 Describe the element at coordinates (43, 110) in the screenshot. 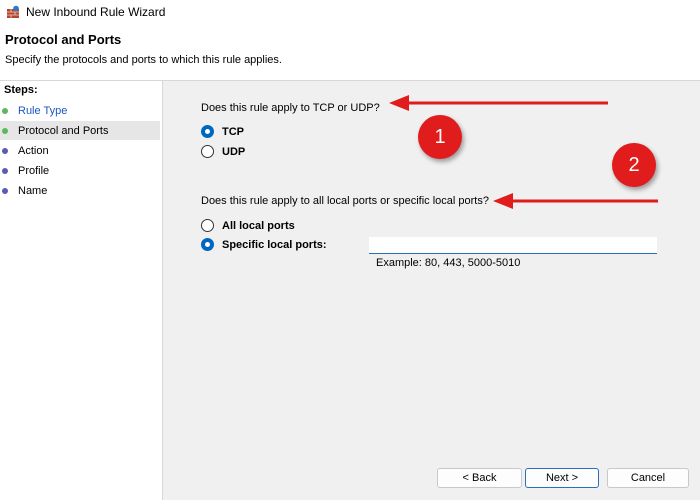

I see `step-label: Rule Type` at that location.